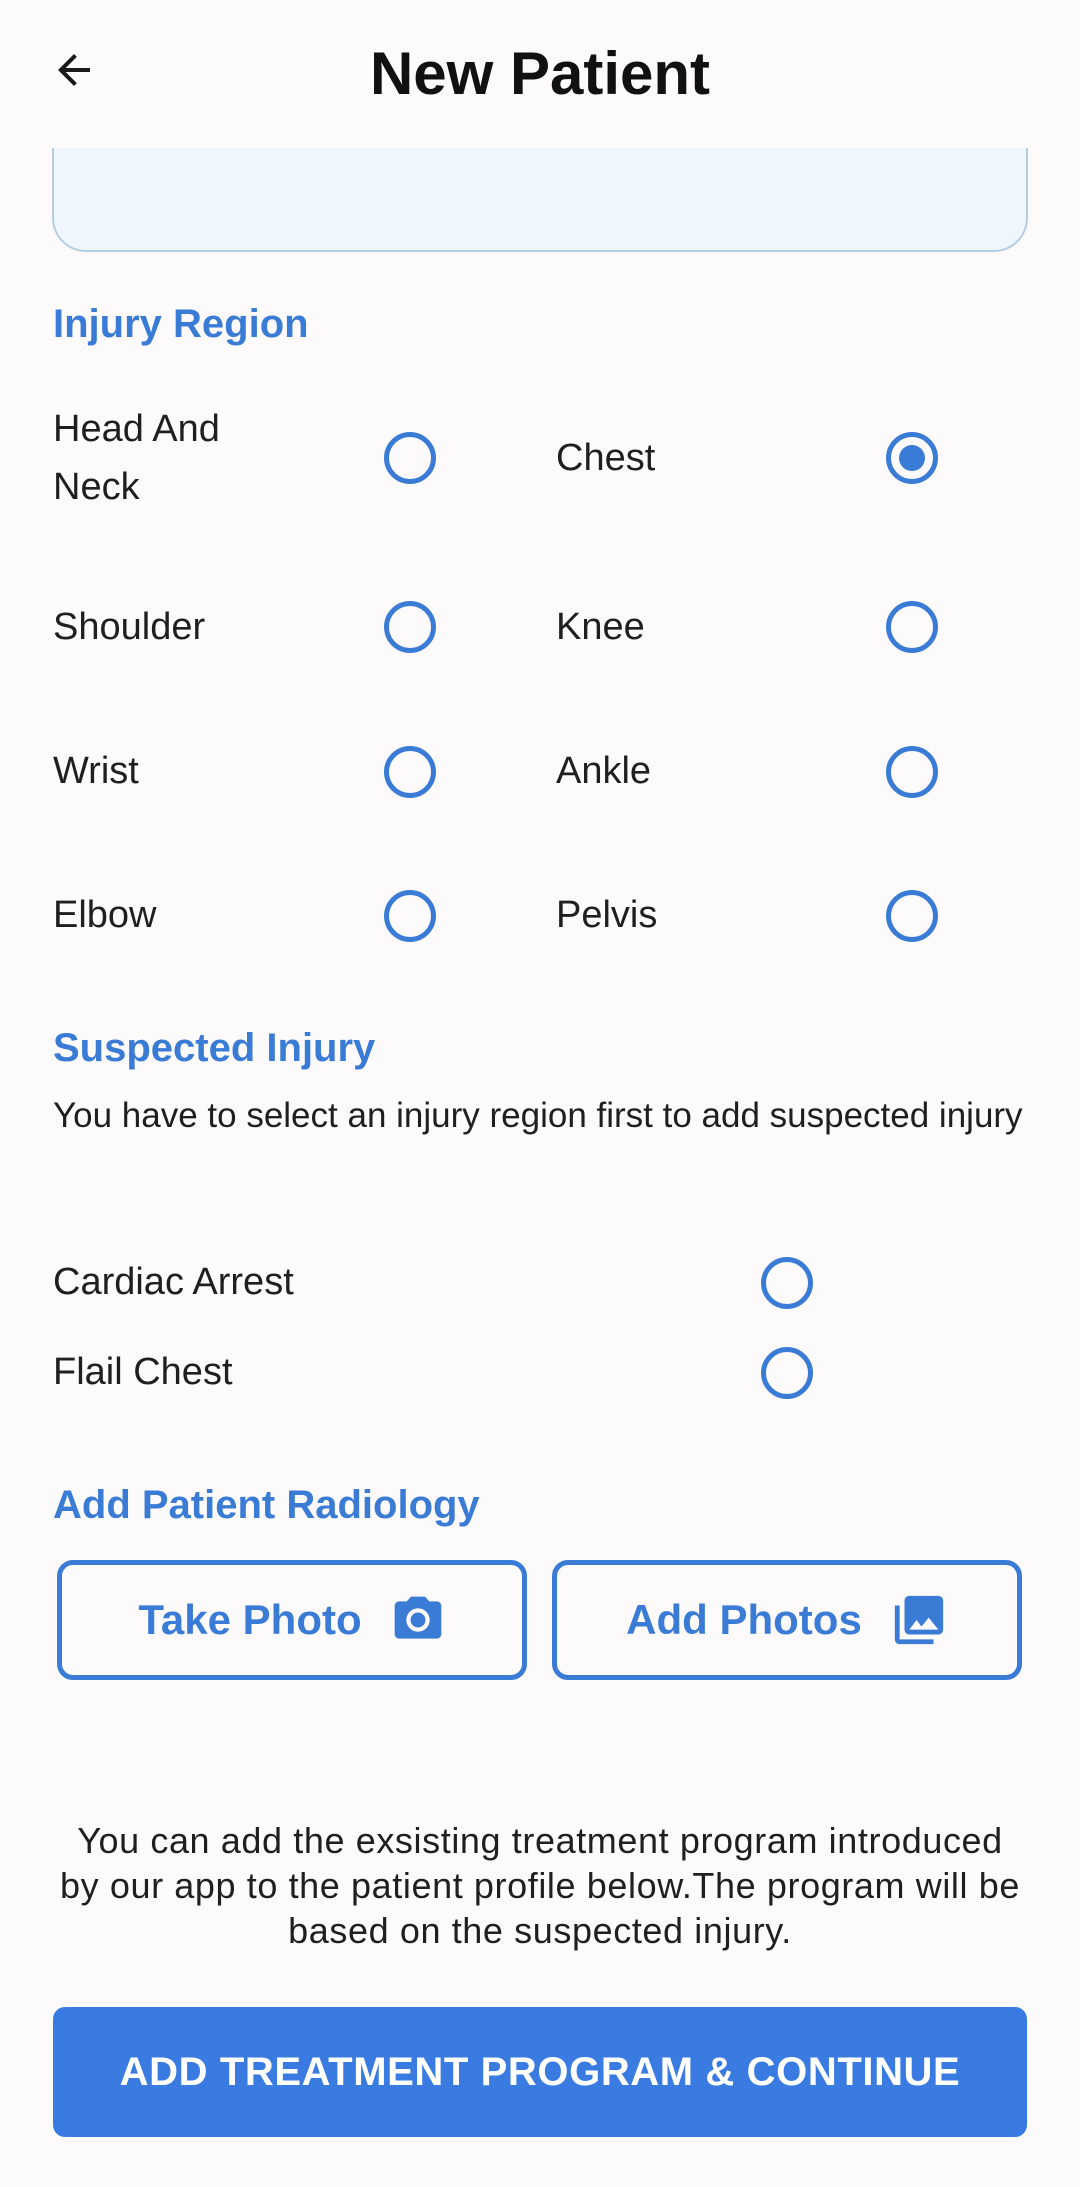  Describe the element at coordinates (105, 915) in the screenshot. I see `region-label-elbow: Elbow` at that location.